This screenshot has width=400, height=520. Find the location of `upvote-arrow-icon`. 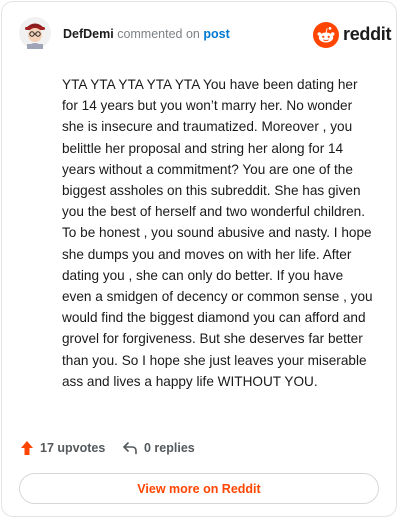

upvote-arrow-icon is located at coordinates (27, 448).